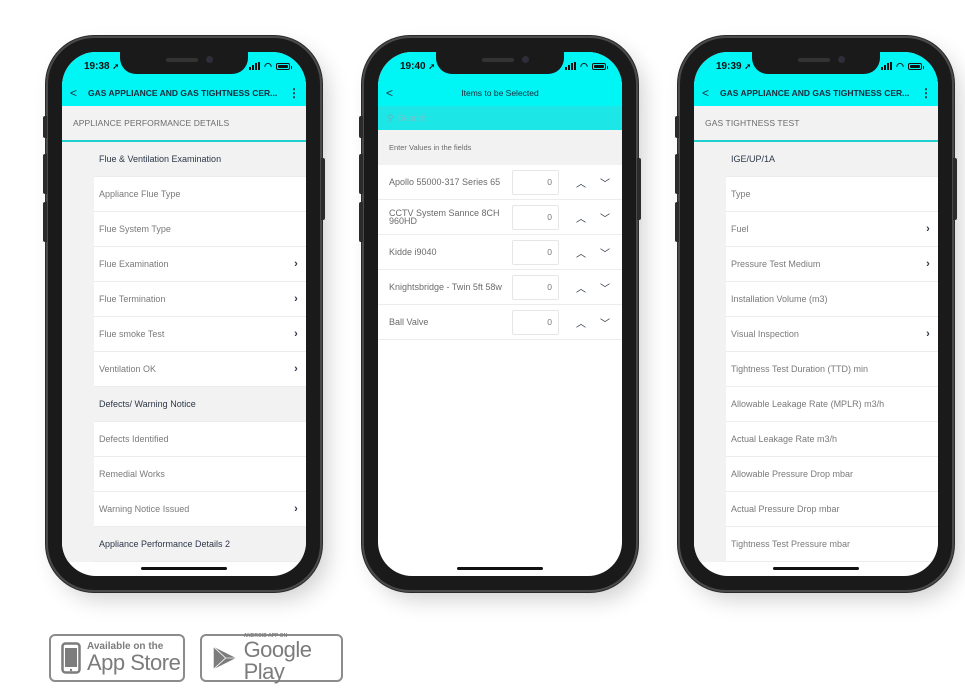 The width and height of the screenshot is (965, 700). Describe the element at coordinates (165, 544) in the screenshot. I see `list-item-label: Appliance Performance Details 2` at that location.